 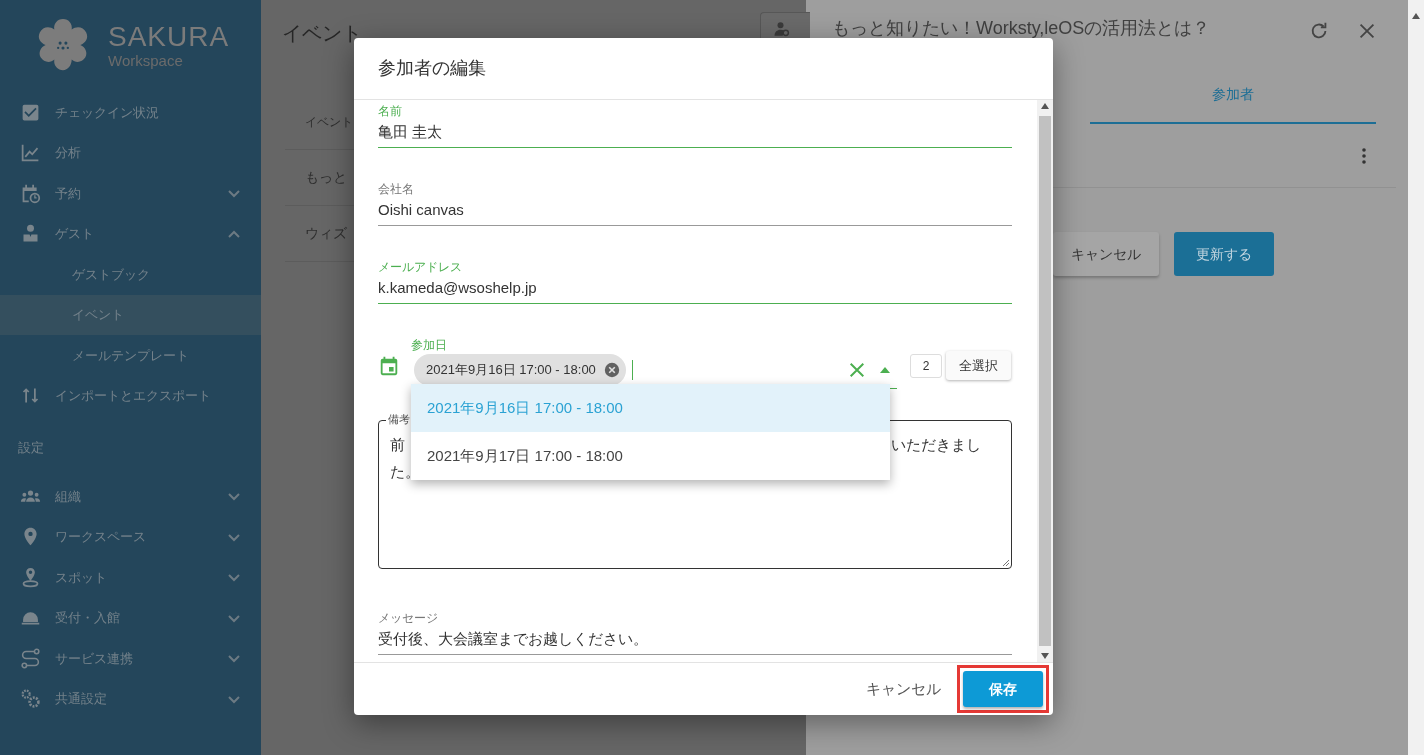 I want to click on sidebar-item: ゲスト, so click(x=130, y=233).